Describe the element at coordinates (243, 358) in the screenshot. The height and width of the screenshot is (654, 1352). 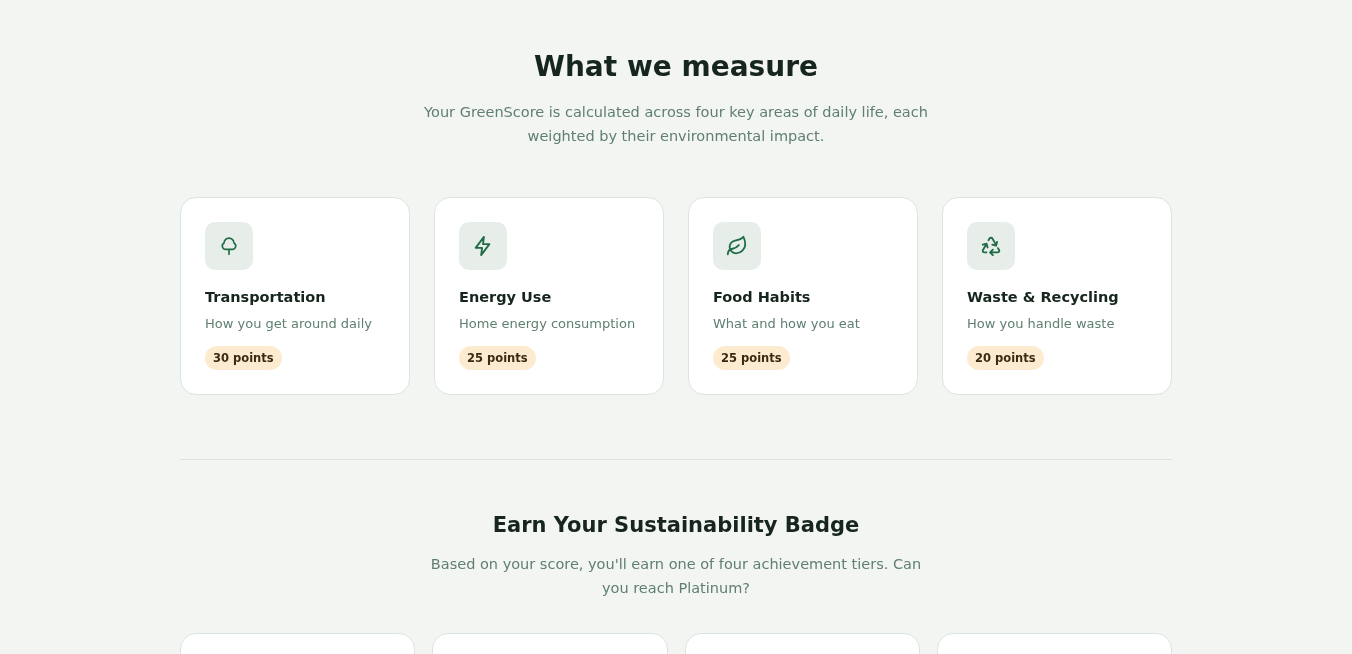
I see `points-badge: 30 points` at that location.